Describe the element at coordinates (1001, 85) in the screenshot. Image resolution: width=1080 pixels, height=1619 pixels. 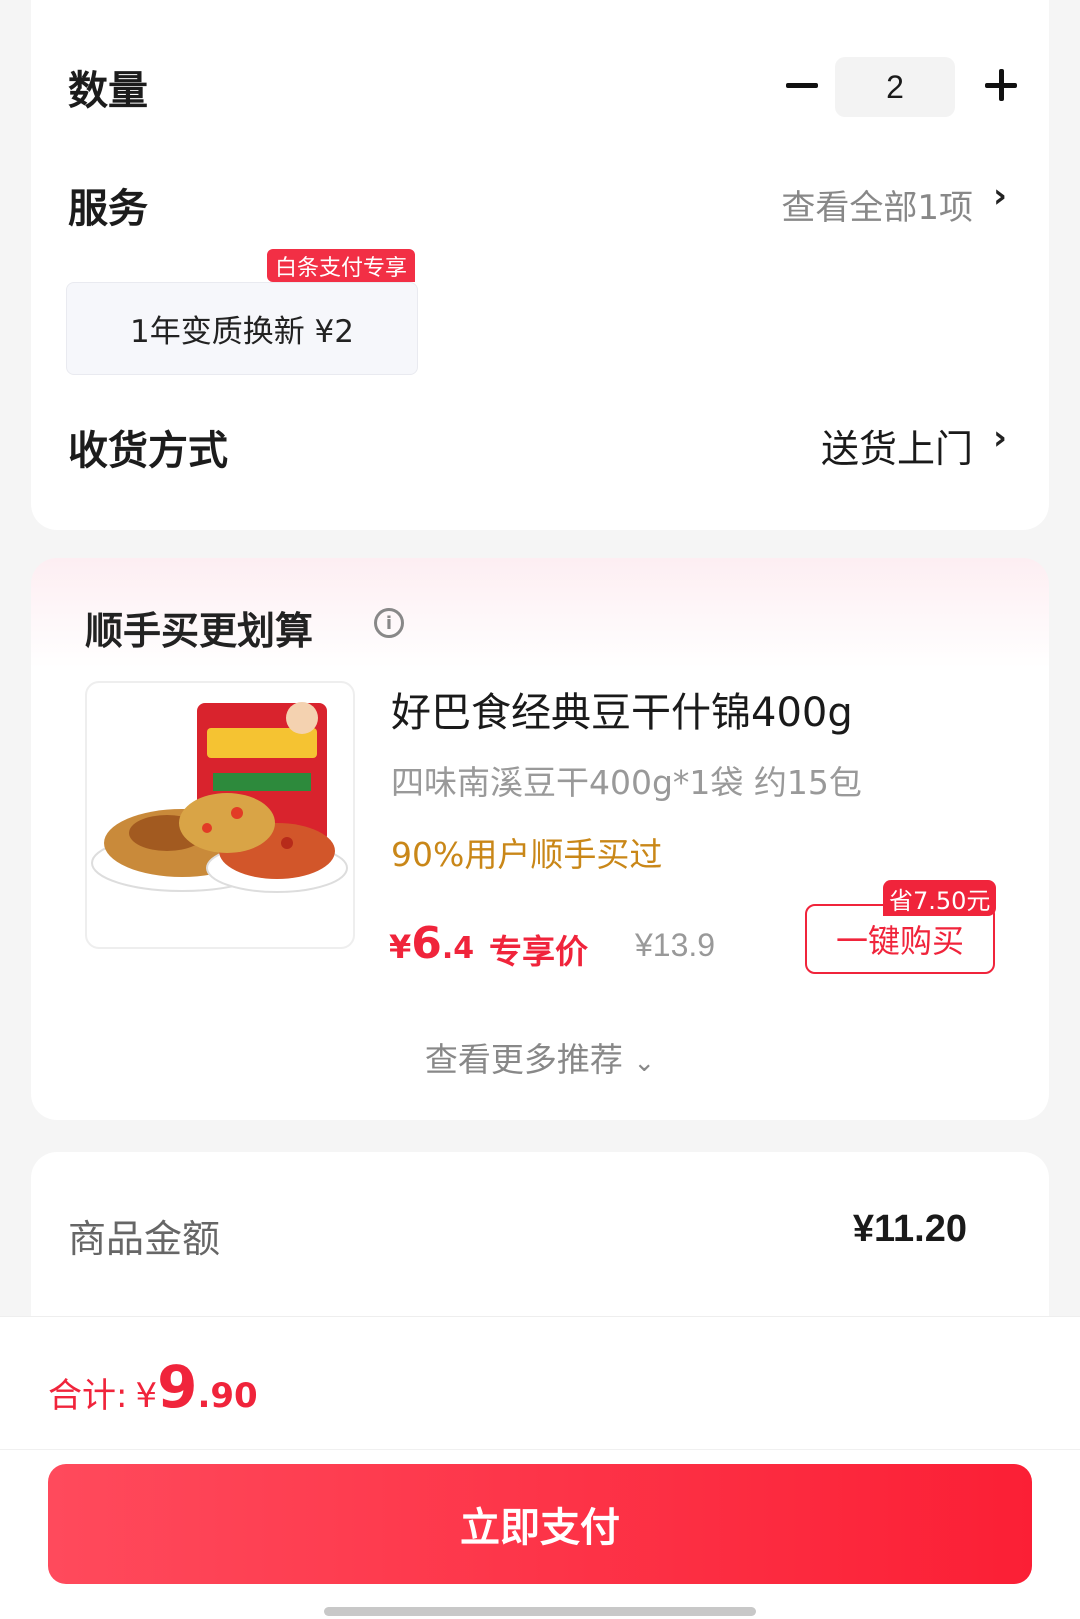
I see `quantity-increase-button` at that location.